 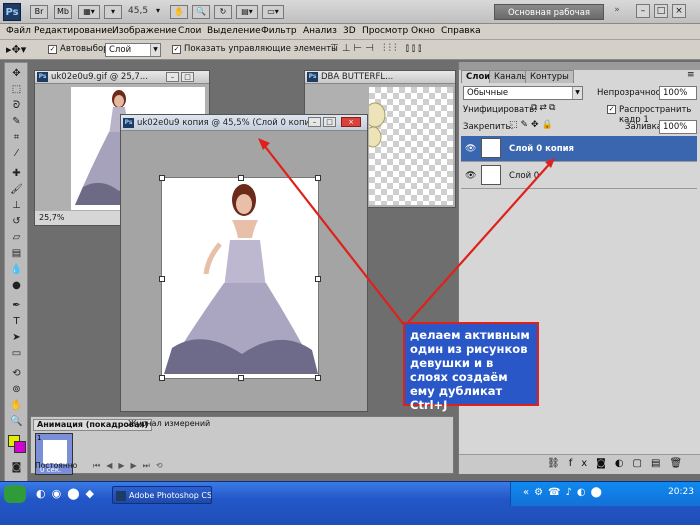 I want to click on windows-taskbar: ◐◉⬤◆ Adobe Photoshop CS... «⚙☎♪◐⬤ 20:23, so click(x=350, y=503).